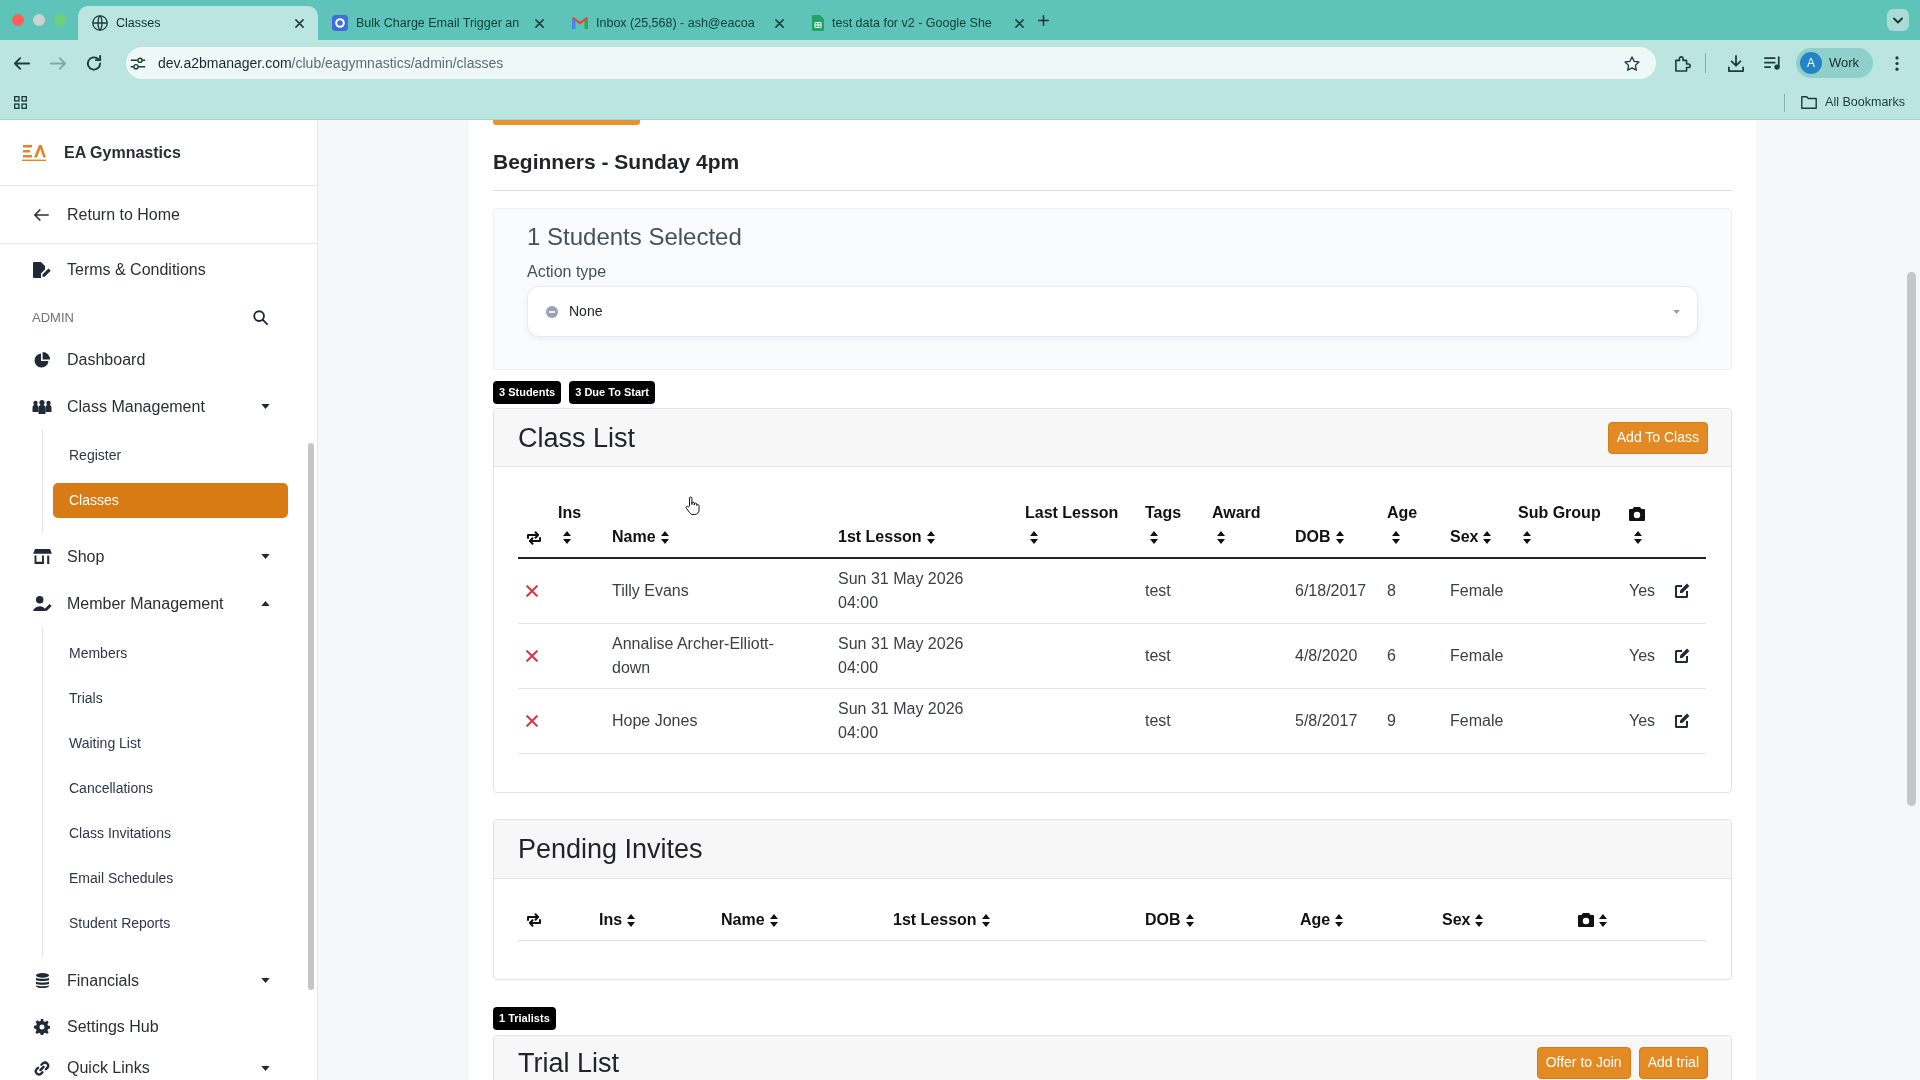 This screenshot has height=1080, width=1920. Describe the element at coordinates (152, 359) in the screenshot. I see `nav-link: Dashboard` at that location.